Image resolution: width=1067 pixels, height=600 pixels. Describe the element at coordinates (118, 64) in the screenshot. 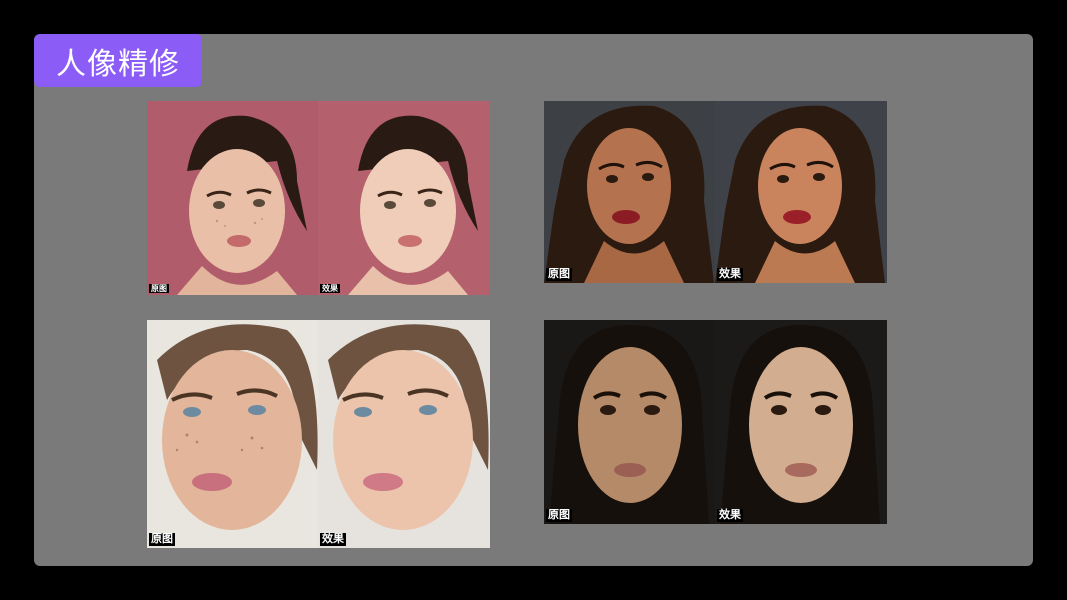

I see `page-title: 人像精修` at that location.